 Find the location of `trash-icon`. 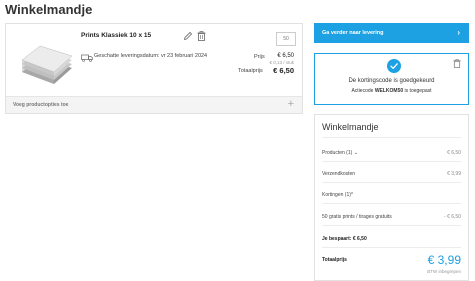

trash-icon is located at coordinates (201, 36).